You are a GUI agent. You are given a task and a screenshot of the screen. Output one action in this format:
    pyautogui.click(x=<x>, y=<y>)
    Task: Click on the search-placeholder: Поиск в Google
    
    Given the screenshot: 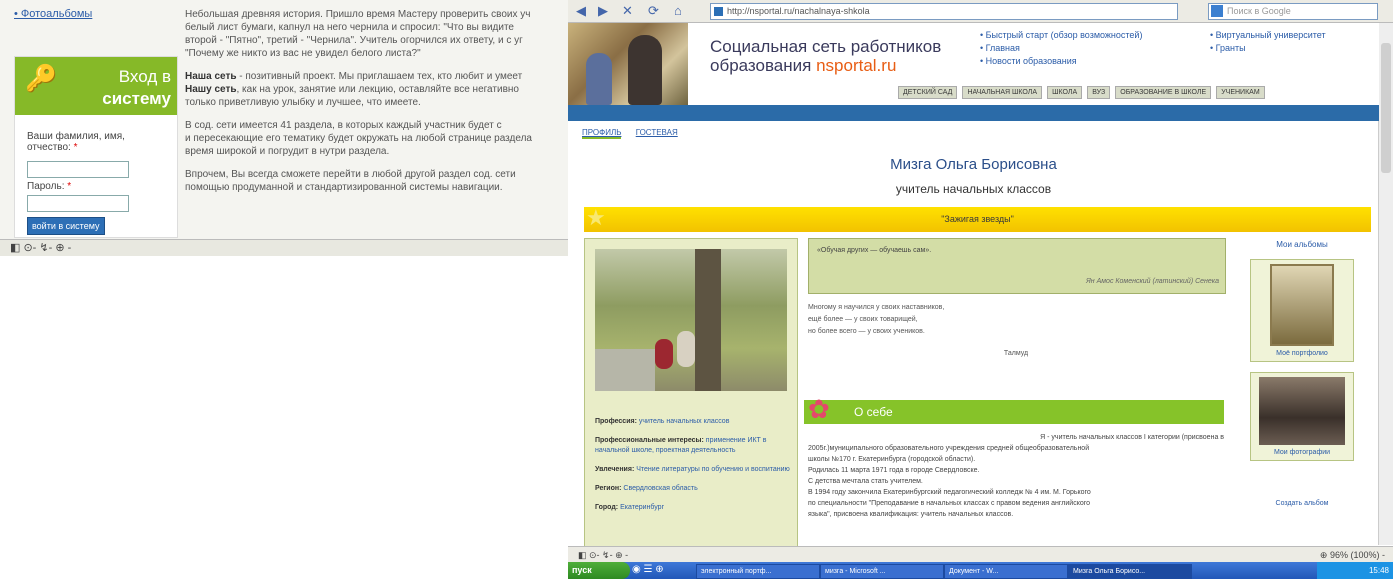 What is the action you would take?
    pyautogui.click(x=1259, y=11)
    